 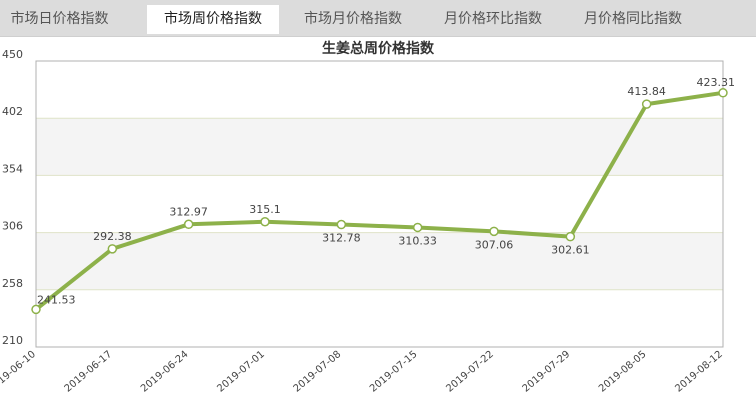 What do you see at coordinates (12, 54) in the screenshot?
I see `y-tick-label: 450` at bounding box center [12, 54].